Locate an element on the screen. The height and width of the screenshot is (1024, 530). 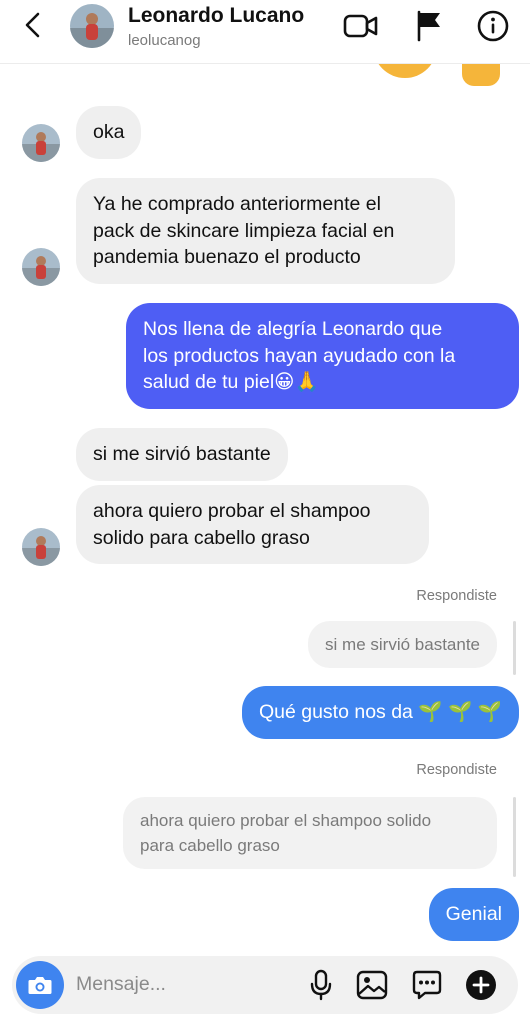
outgoing-reply-message: Genial is located at coordinates (473, 914).